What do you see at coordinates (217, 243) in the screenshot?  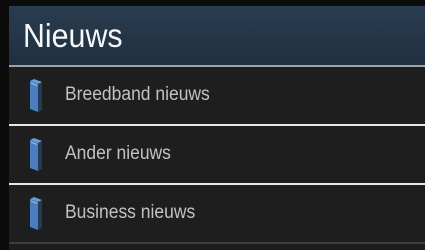 I see `divider` at bounding box center [217, 243].